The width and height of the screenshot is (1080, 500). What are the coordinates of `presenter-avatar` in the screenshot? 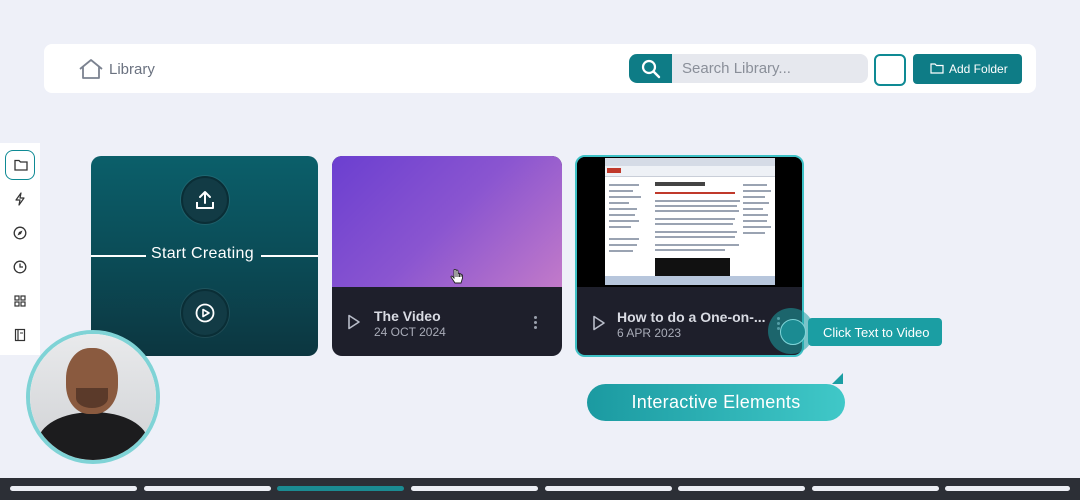 It's located at (93, 397).